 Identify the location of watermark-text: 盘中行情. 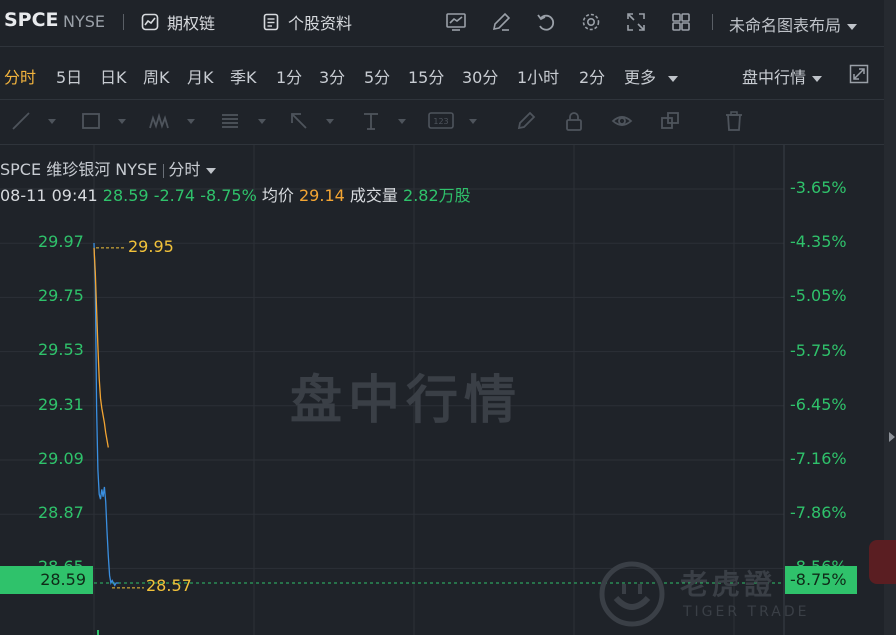
(406, 401).